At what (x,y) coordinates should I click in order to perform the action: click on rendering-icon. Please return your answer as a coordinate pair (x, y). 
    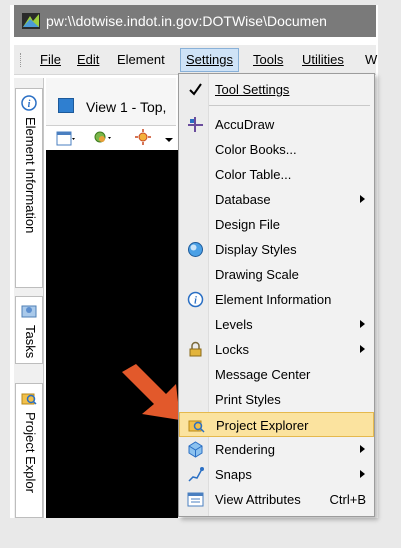
    Looking at the image, I should click on (195, 449).